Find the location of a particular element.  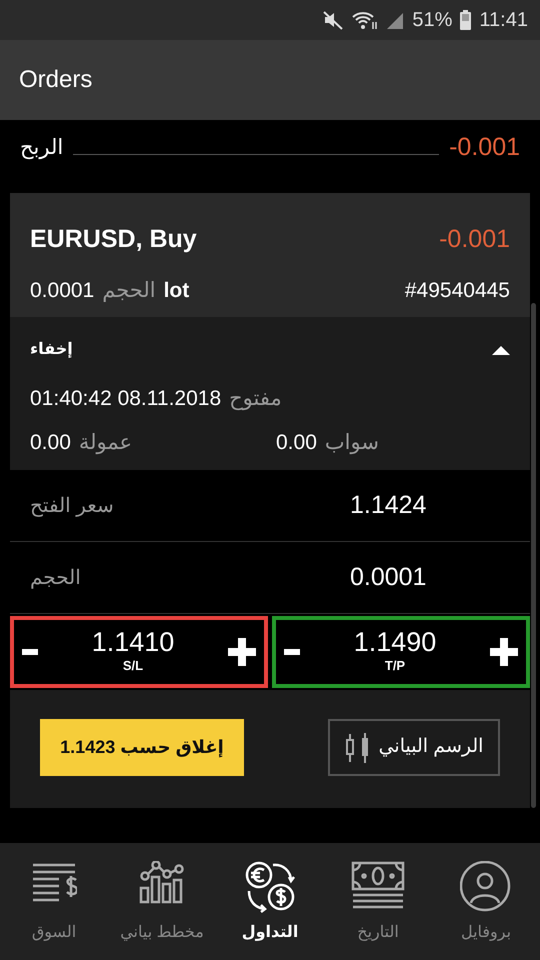

field-label: الحجم is located at coordinates (55, 578).